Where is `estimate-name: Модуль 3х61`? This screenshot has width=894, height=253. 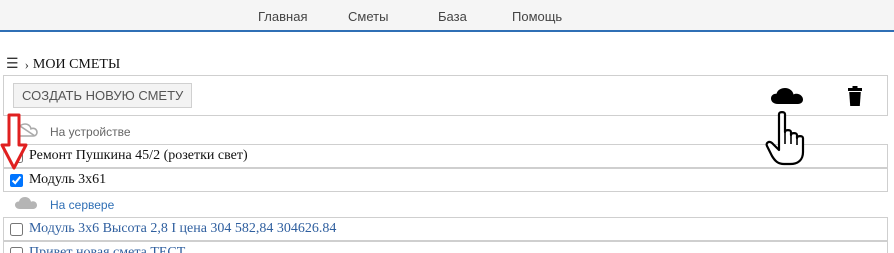
estimate-name: Модуль 3х61 is located at coordinates (67, 180).